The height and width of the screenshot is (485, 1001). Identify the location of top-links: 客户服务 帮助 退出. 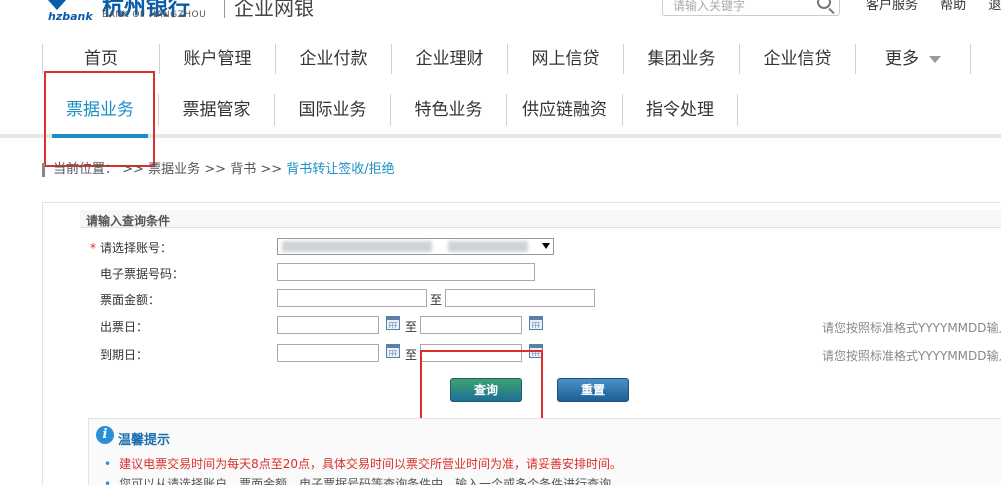
(933, 6).